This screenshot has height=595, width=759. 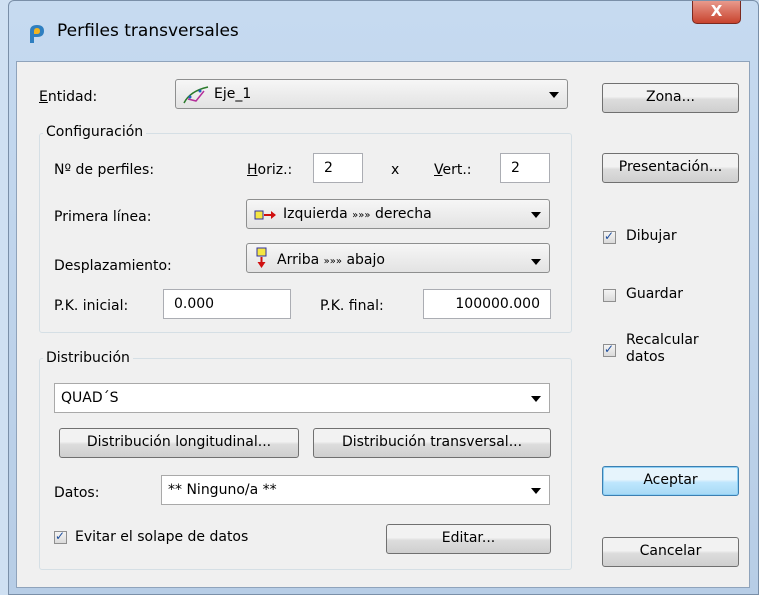 I want to click on recalcular-checkbox: ✓, so click(x=609, y=349).